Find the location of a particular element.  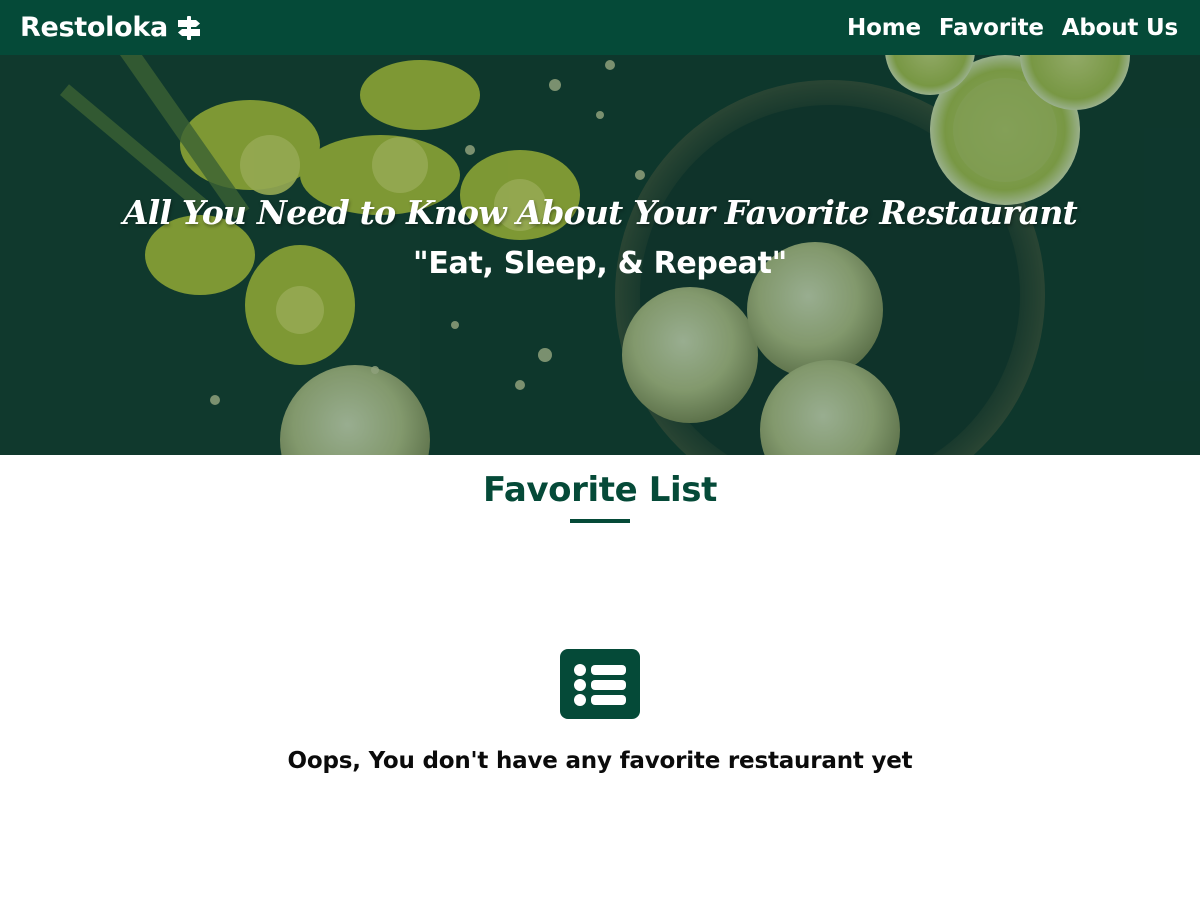

nav-link-home: Home is located at coordinates (884, 28).